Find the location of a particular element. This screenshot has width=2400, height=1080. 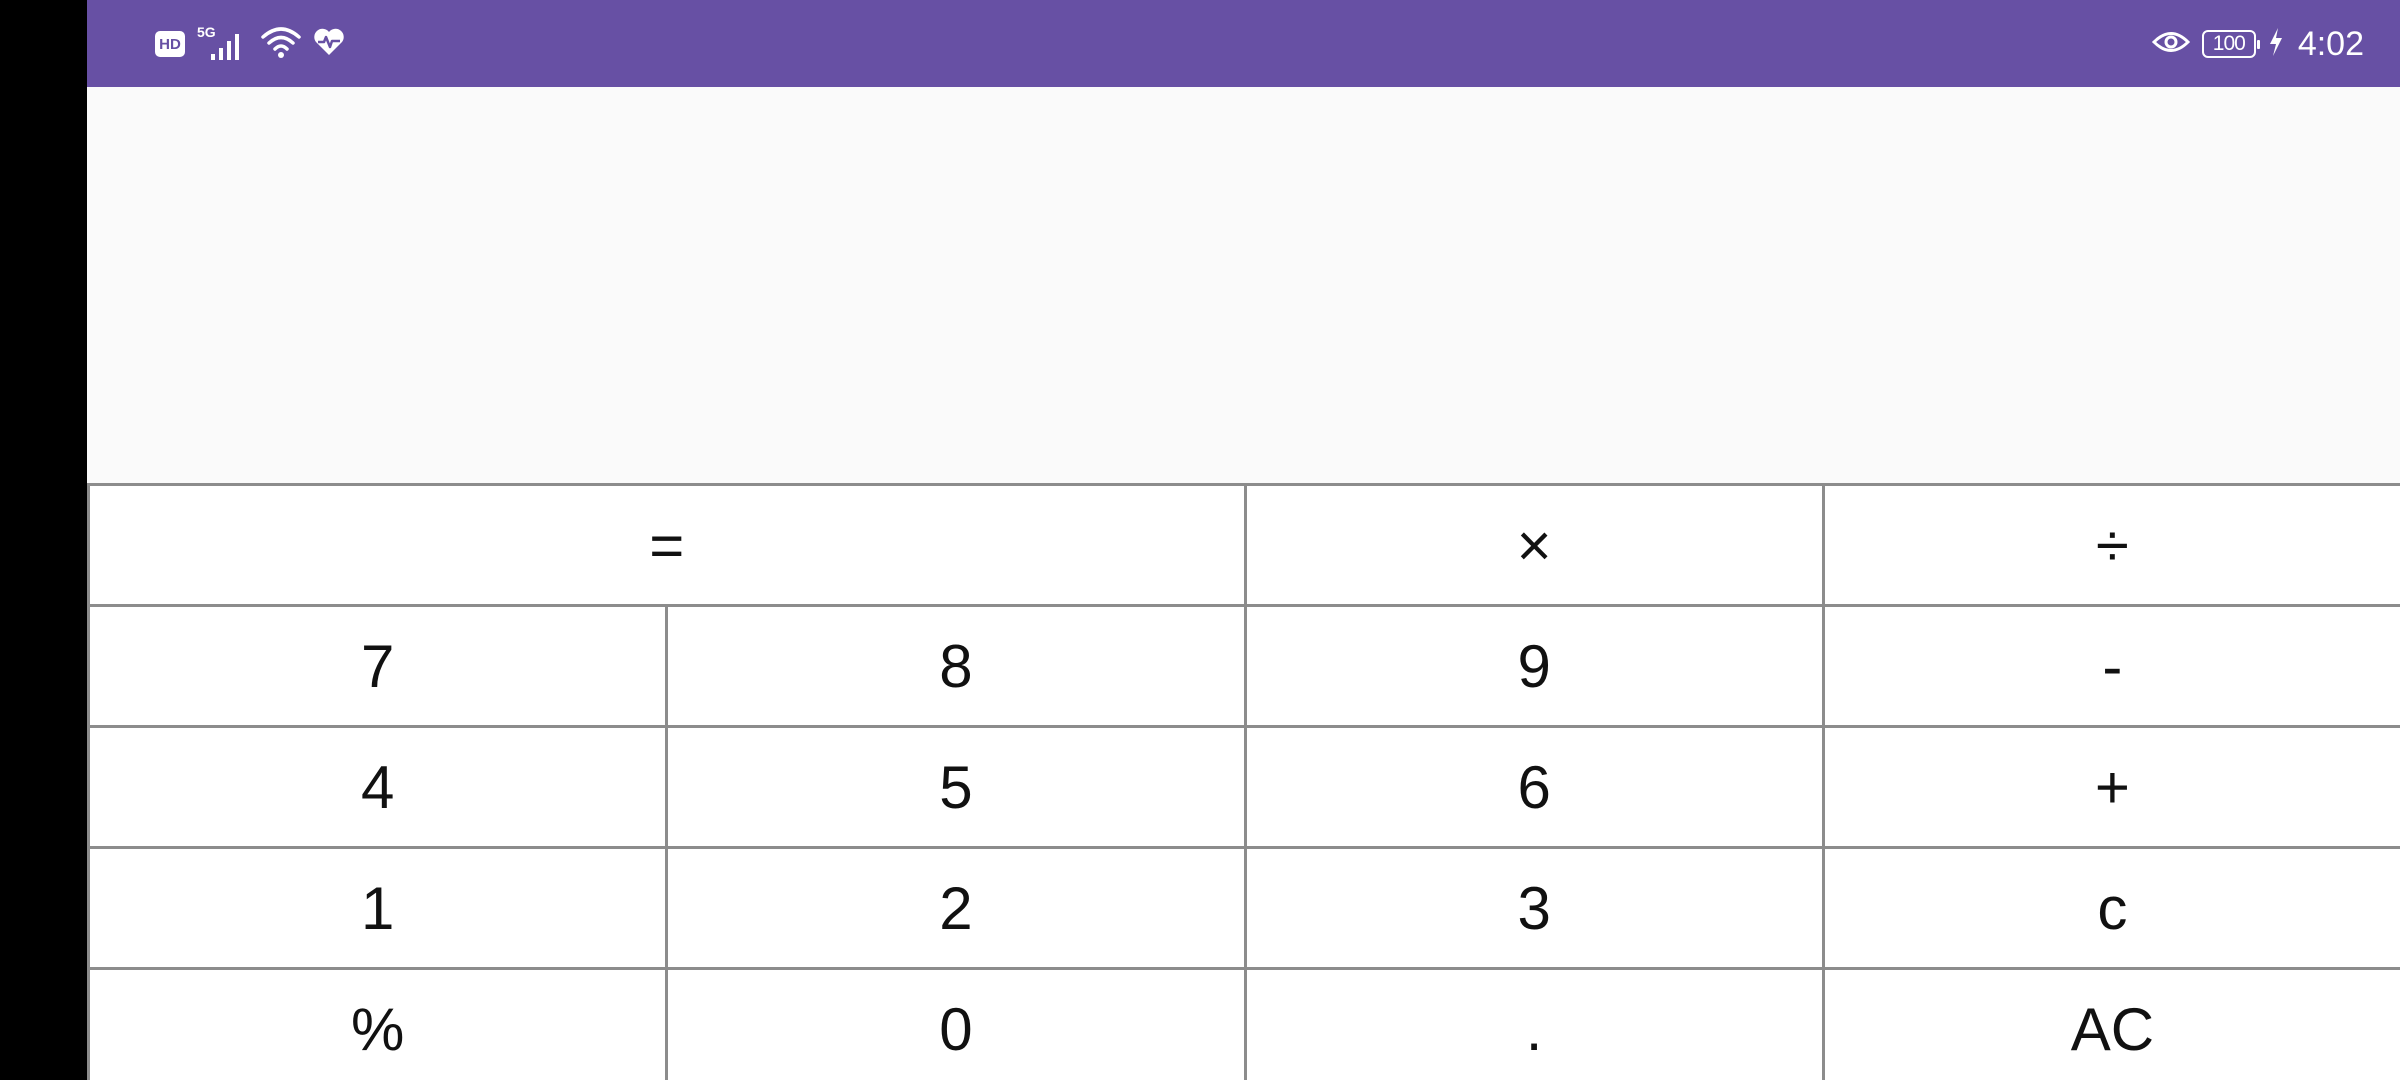

multiply-button: × is located at coordinates (1534, 545).